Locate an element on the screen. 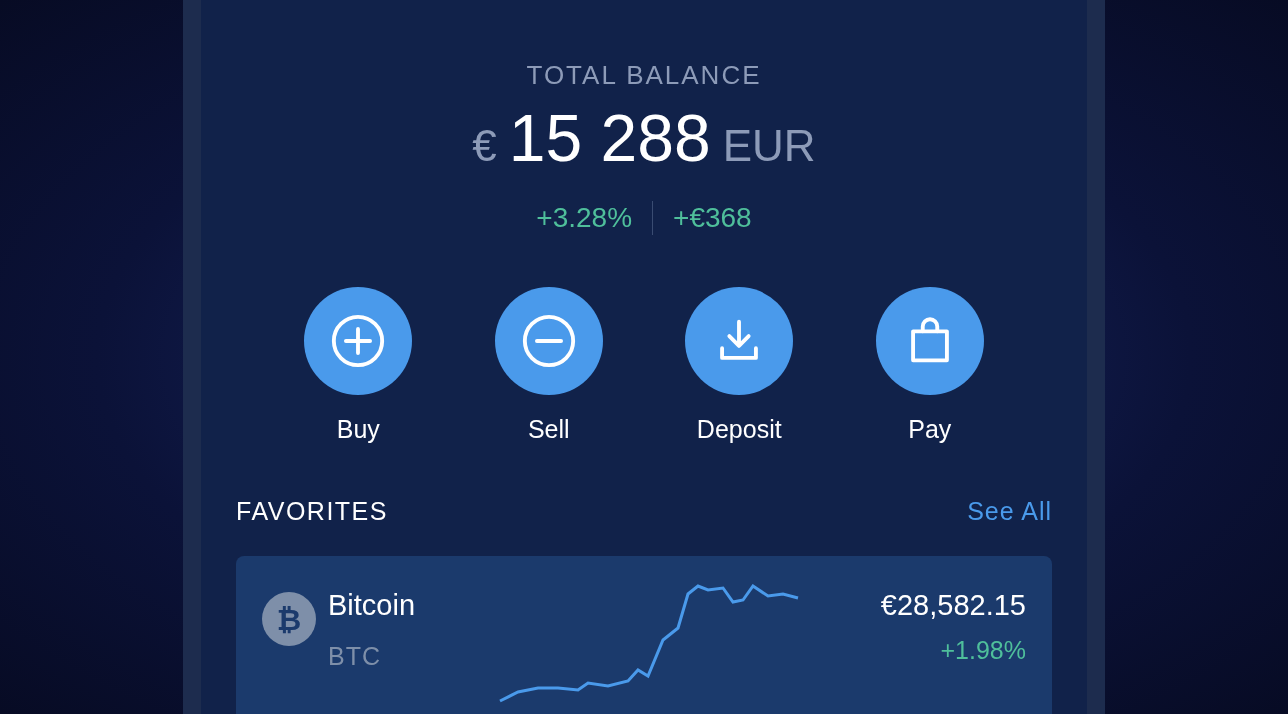 The image size is (1288, 714). coin-change: +1.98% is located at coordinates (983, 650).